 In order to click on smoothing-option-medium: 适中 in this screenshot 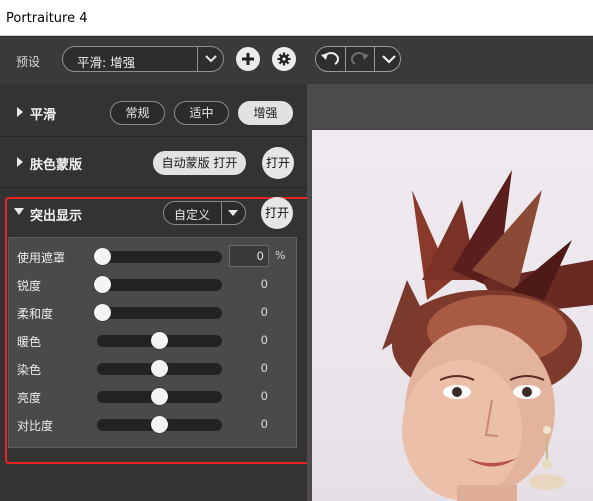, I will do `click(201, 113)`.